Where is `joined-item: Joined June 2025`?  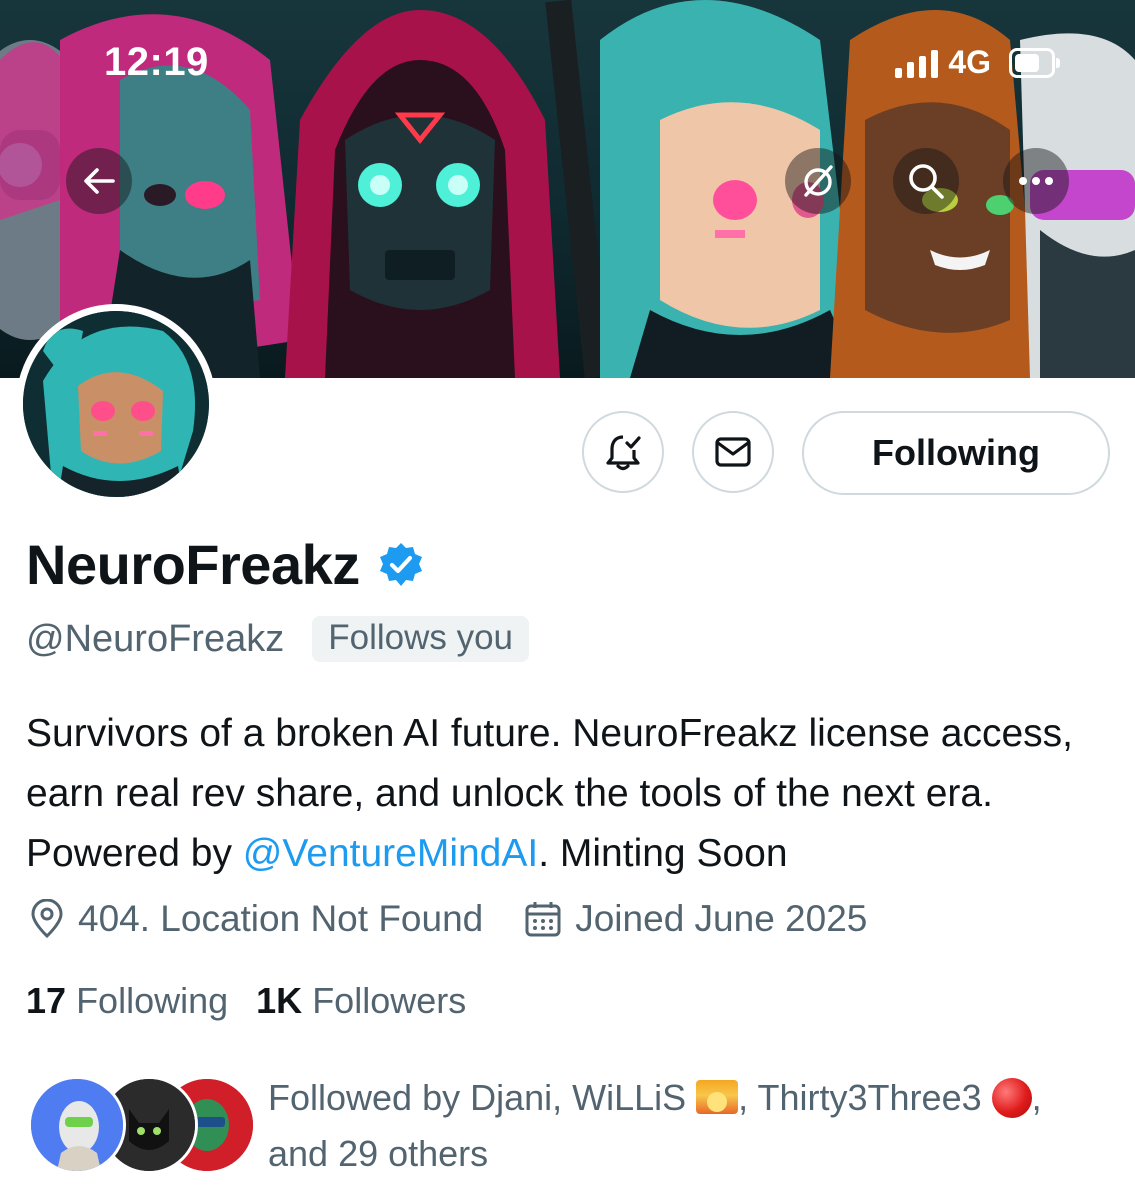
joined-item: Joined June 2025 is located at coordinates (695, 919).